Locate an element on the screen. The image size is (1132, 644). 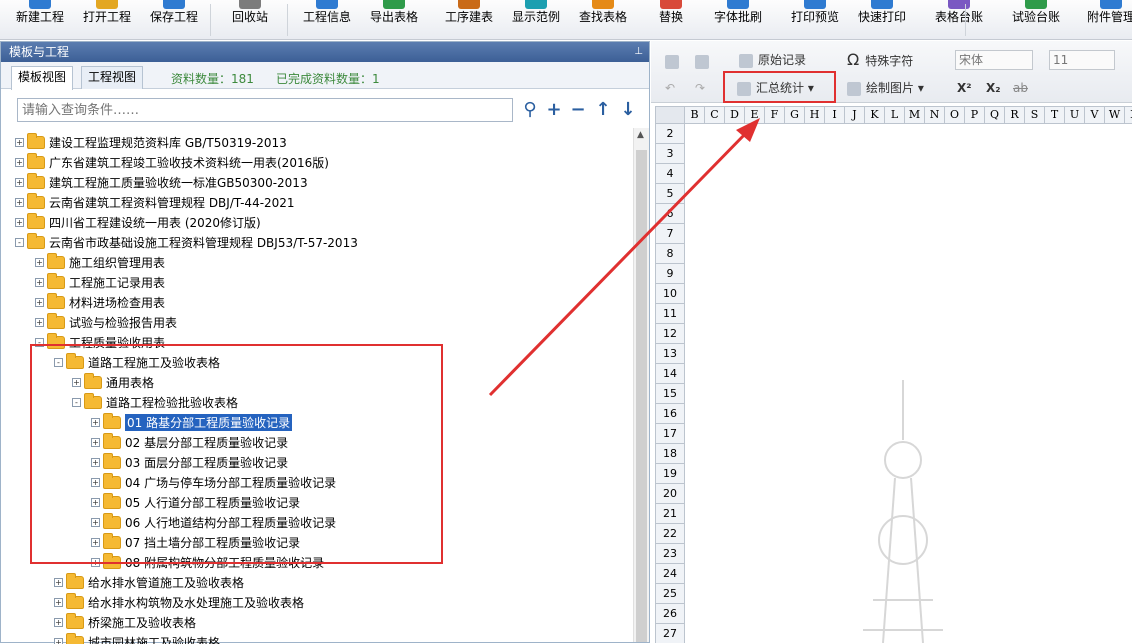
toolbar-test-ledger-button: 试验台账 is located at coordinates (1036, 20).